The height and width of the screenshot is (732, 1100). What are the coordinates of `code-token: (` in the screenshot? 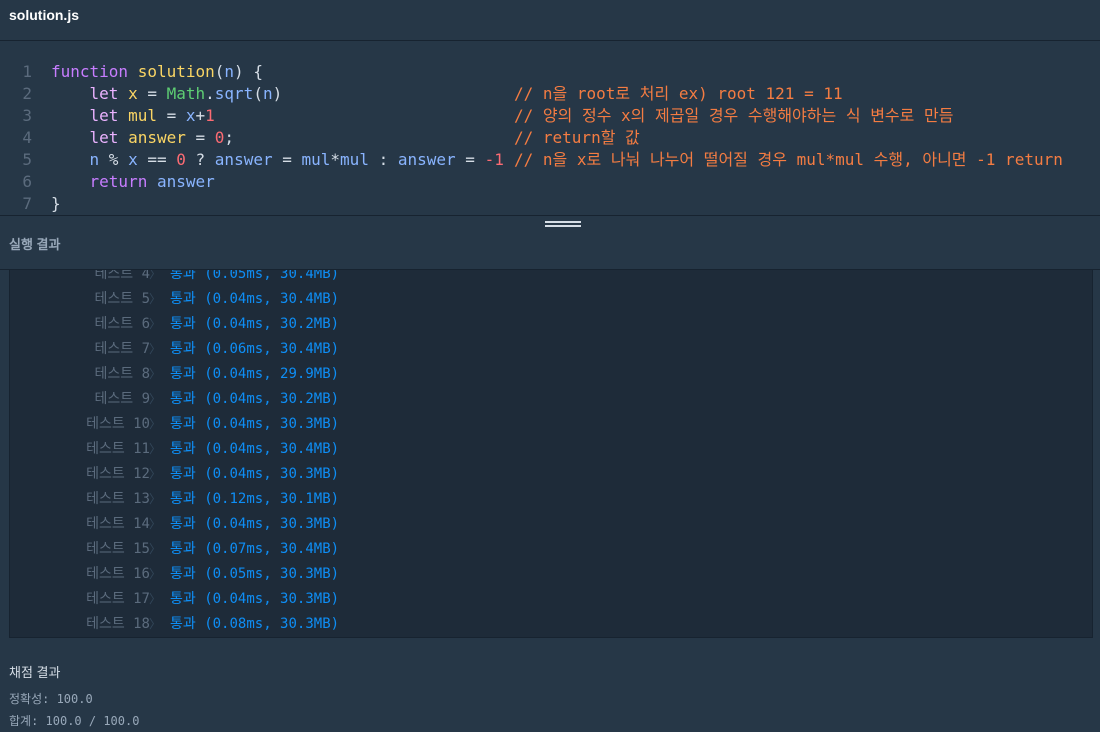 It's located at (258, 93).